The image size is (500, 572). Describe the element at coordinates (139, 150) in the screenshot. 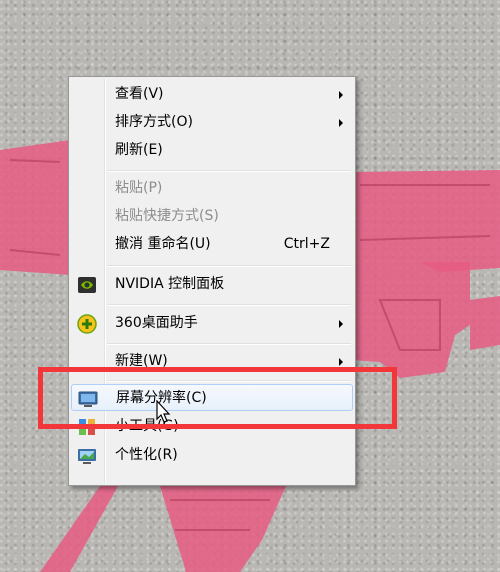

I see `menu-item-label: 刷新(E)` at that location.